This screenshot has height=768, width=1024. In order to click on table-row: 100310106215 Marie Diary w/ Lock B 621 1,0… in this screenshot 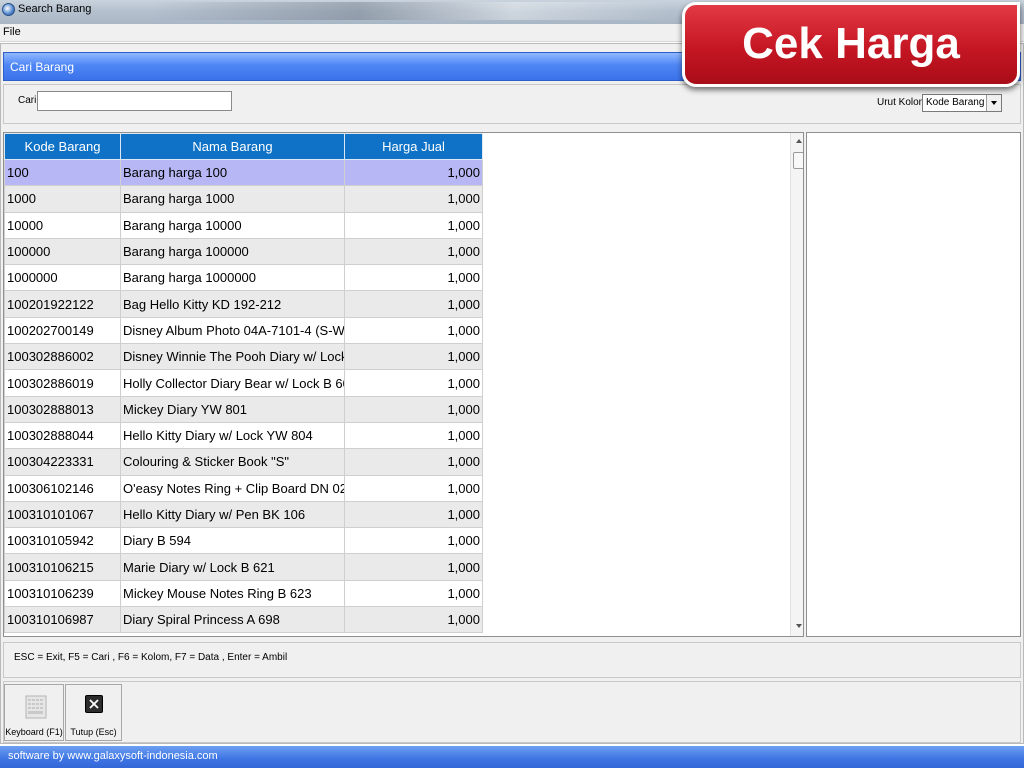, I will do `click(243, 567)`.